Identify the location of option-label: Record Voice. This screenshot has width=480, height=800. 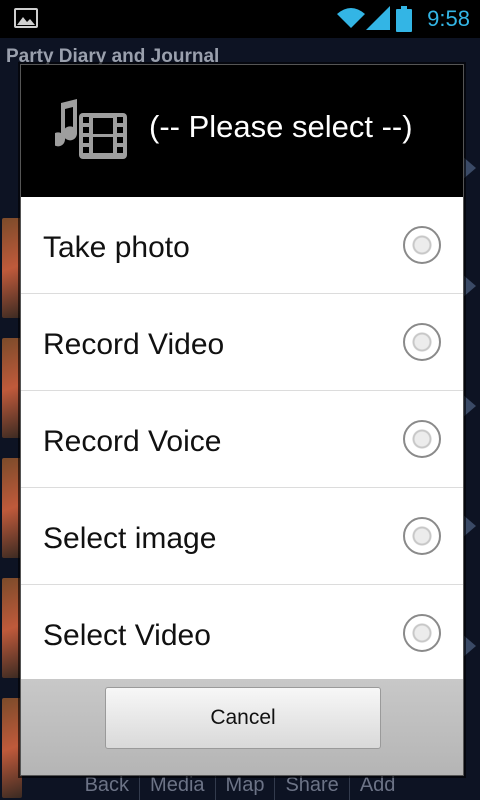
(132, 441).